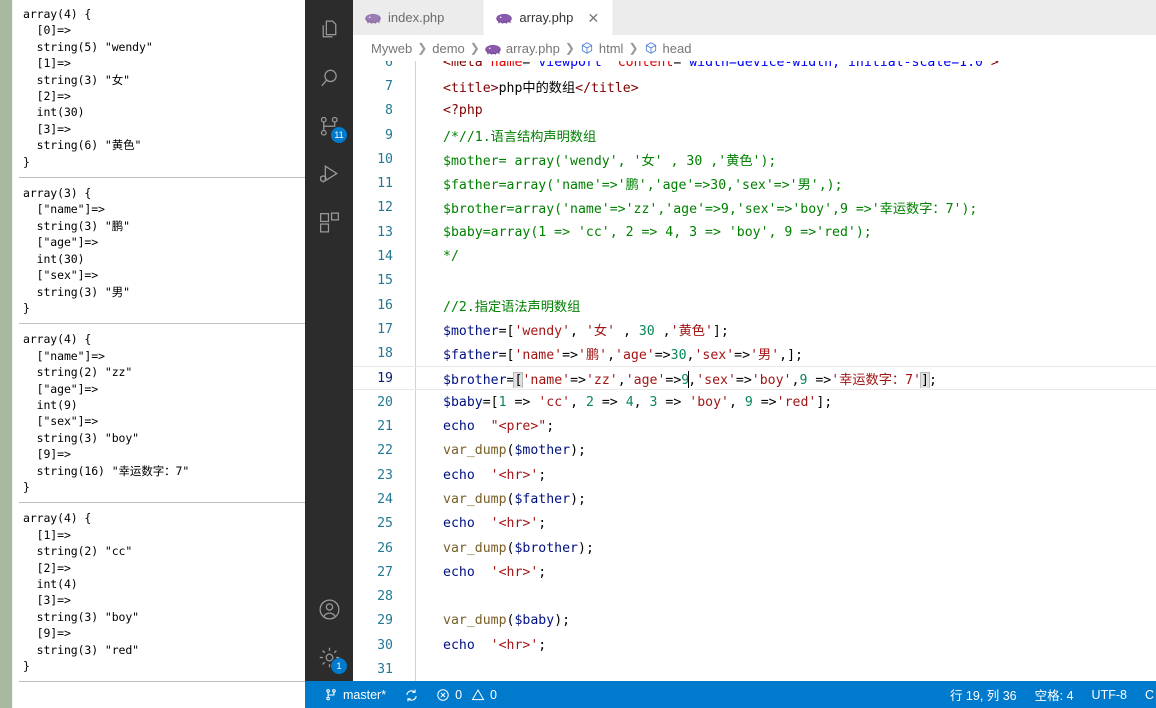 The image size is (1156, 708). What do you see at coordinates (754, 499) in the screenshot?
I see `code-line-24: 24 var_dump($father);` at bounding box center [754, 499].